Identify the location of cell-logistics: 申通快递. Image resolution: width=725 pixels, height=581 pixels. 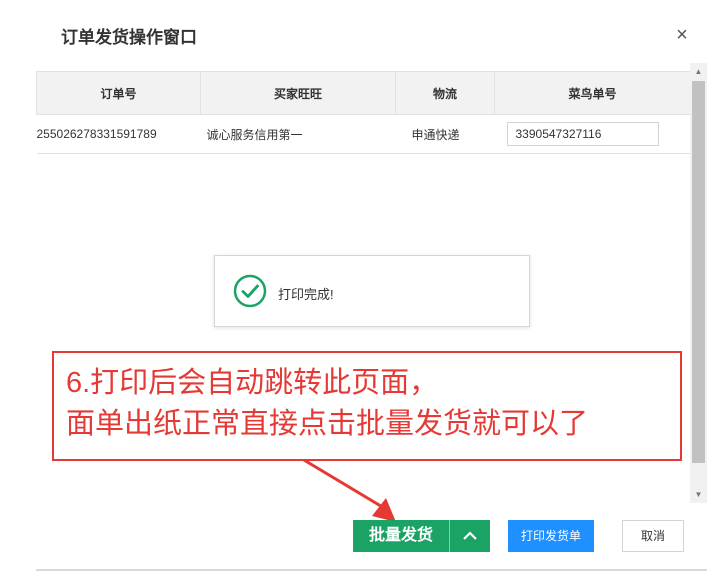
(445, 134).